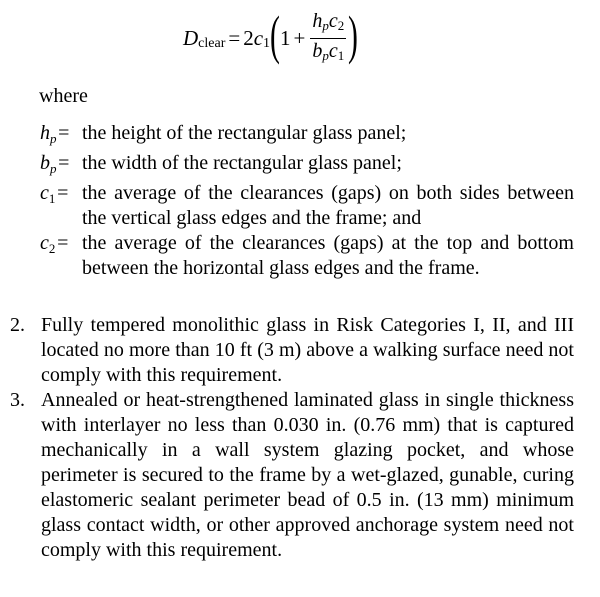  What do you see at coordinates (353, 35) in the screenshot?
I see `right-paren: )` at bounding box center [353, 35].